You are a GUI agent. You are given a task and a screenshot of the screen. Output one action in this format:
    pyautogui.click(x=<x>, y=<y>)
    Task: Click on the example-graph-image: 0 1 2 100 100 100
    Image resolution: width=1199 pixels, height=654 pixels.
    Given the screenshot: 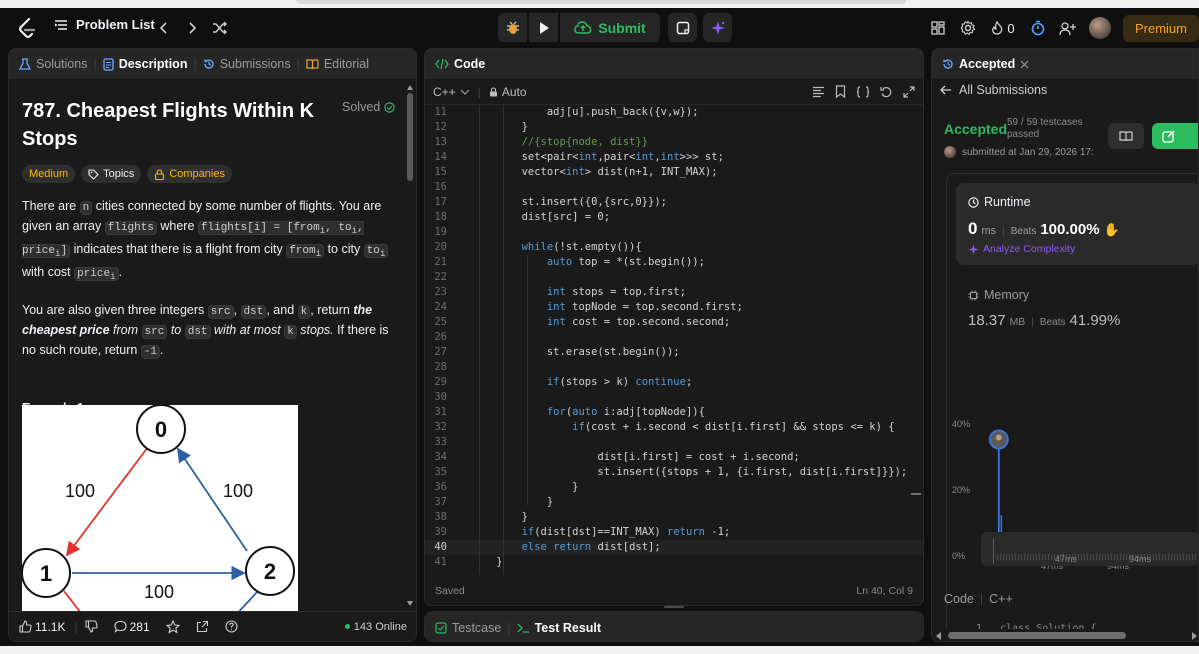 What is the action you would take?
    pyautogui.click(x=160, y=509)
    